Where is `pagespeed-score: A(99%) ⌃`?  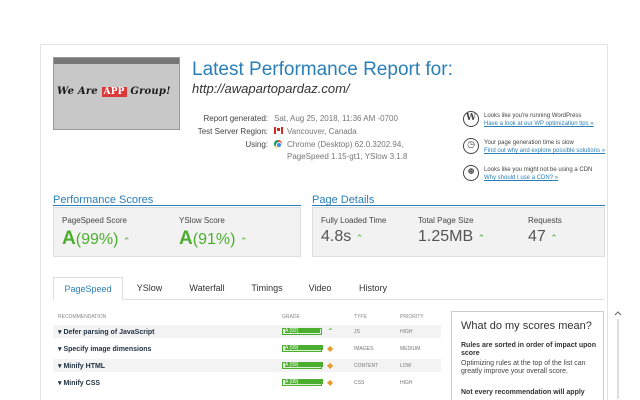
pagespeed-score: A(99%) ⌃ is located at coordinates (96, 239).